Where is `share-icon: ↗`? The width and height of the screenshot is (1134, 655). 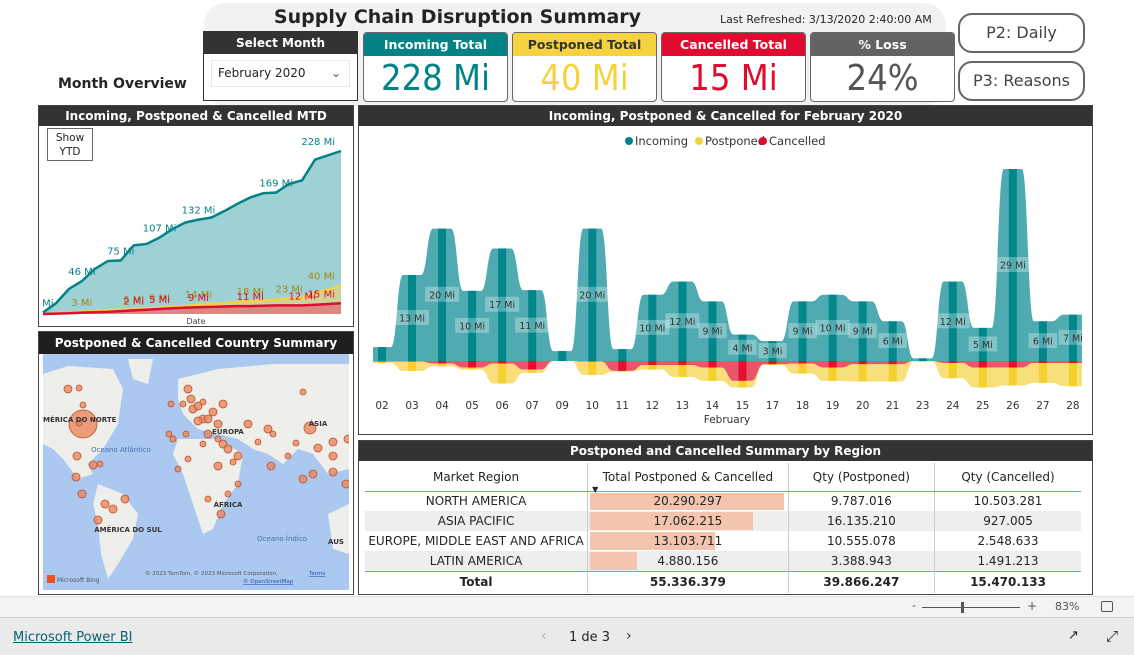
share-icon: ↗ is located at coordinates (1073, 635).